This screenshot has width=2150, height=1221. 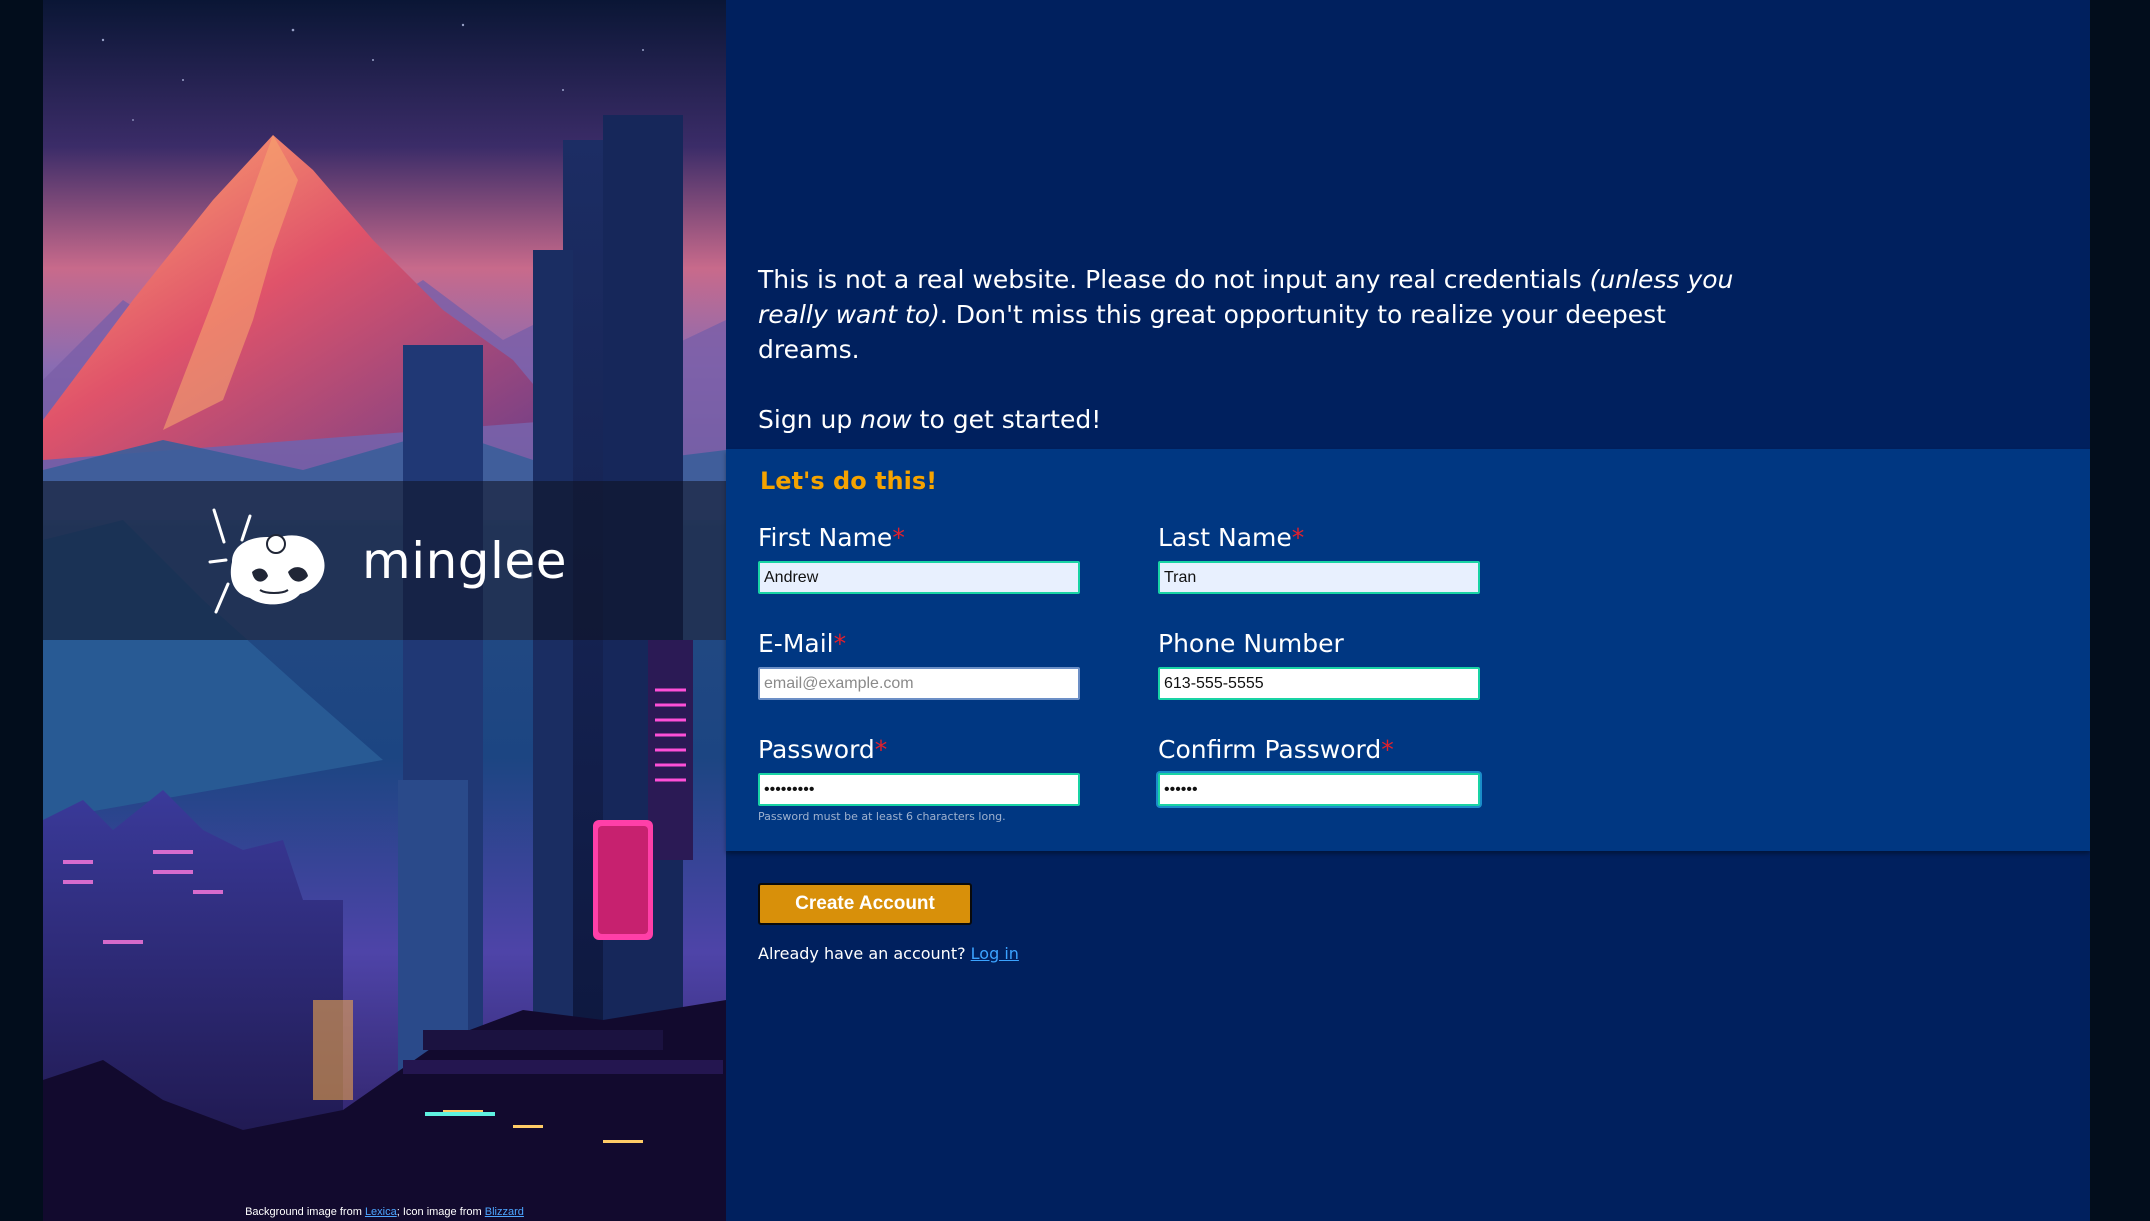 I want to click on lexica-link: Lexica, so click(x=381, y=1212).